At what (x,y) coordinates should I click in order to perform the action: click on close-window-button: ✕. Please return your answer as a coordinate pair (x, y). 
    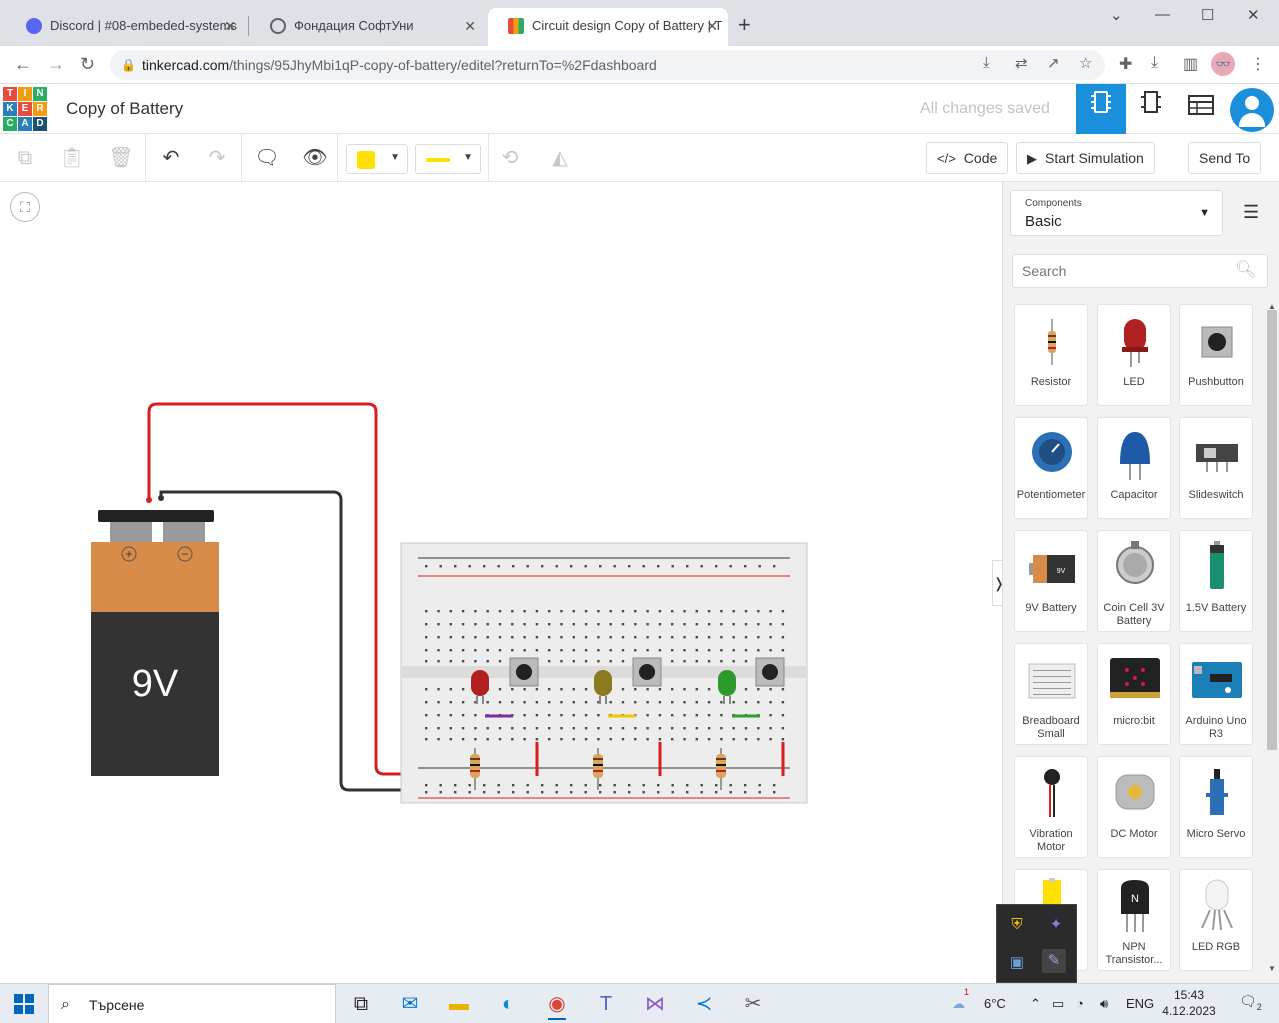
    Looking at the image, I should click on (1253, 15).